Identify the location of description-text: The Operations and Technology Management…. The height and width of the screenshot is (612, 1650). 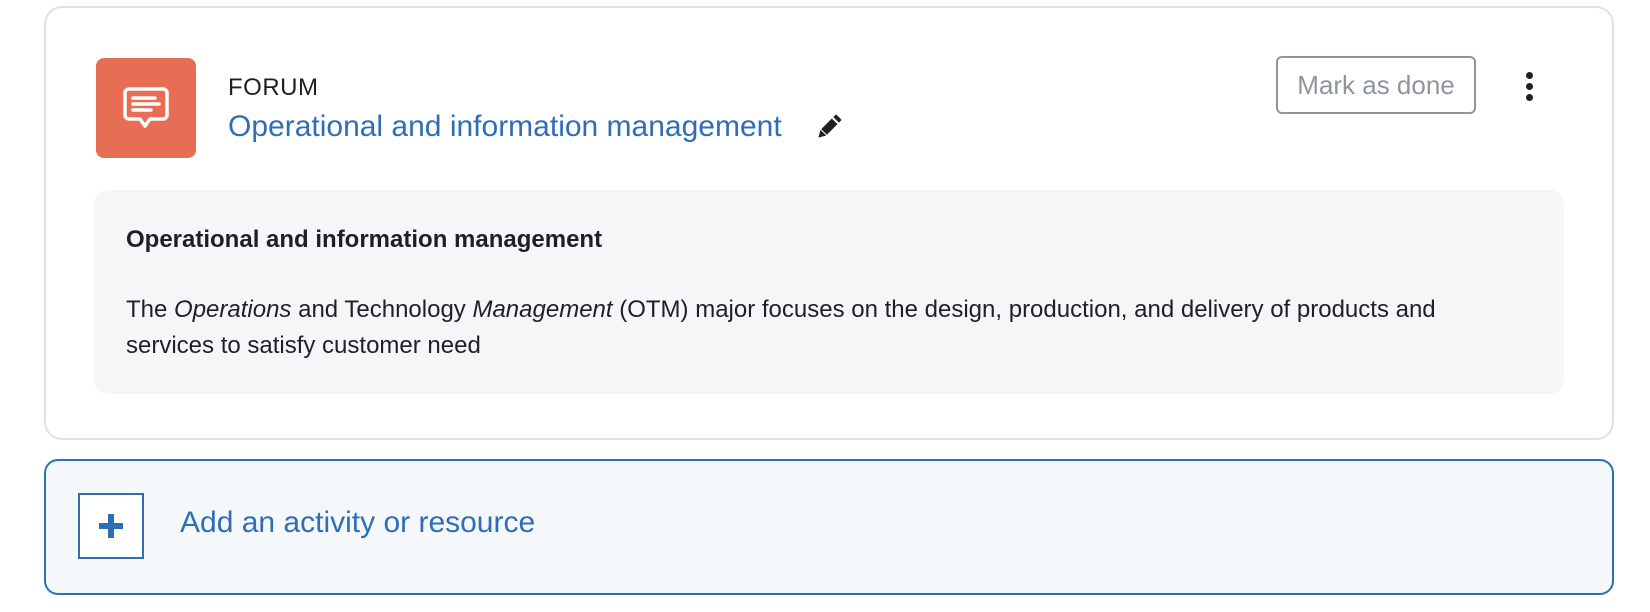
(826, 328).